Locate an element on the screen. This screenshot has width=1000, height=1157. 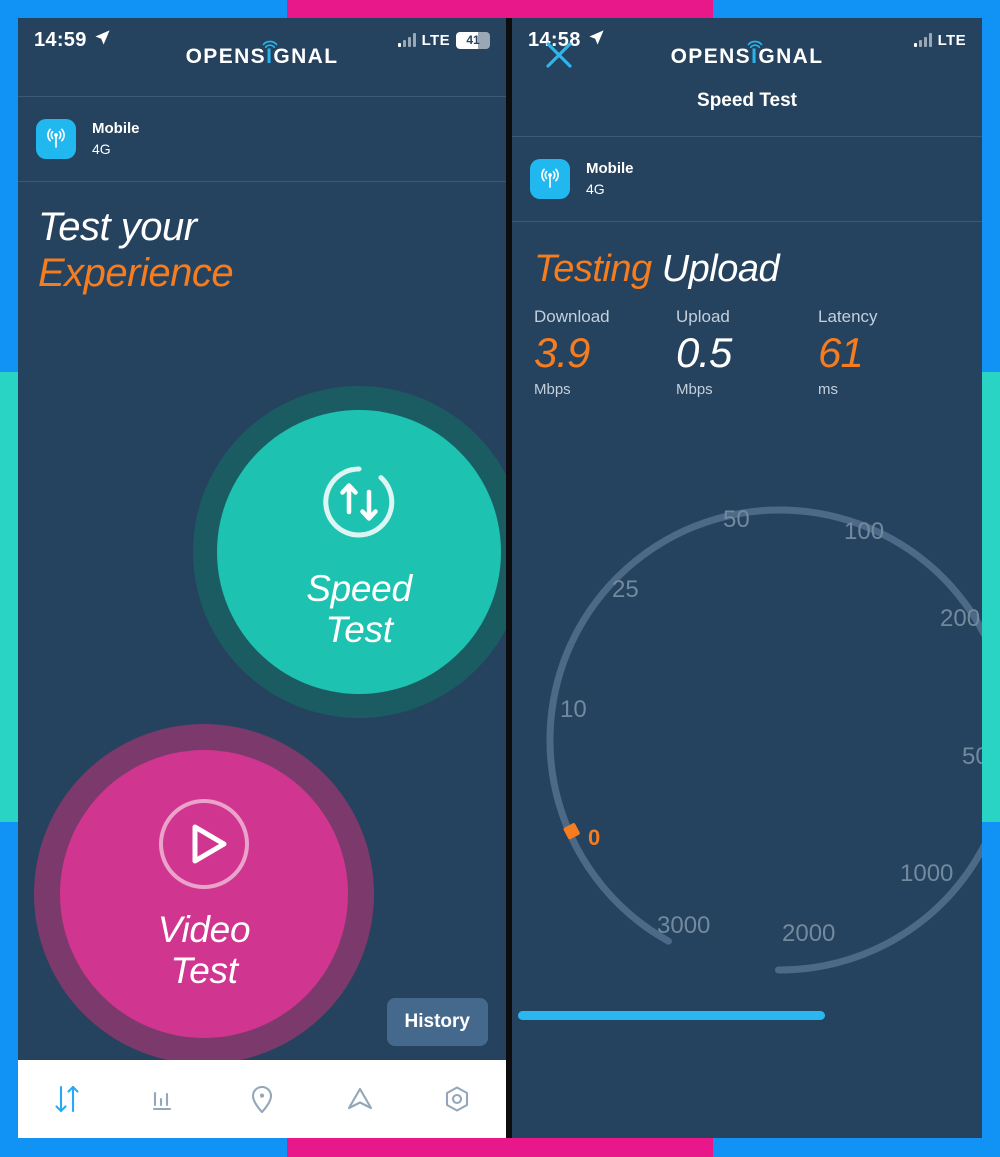
frame-strip-right-middle is located at coordinates (991, 598).